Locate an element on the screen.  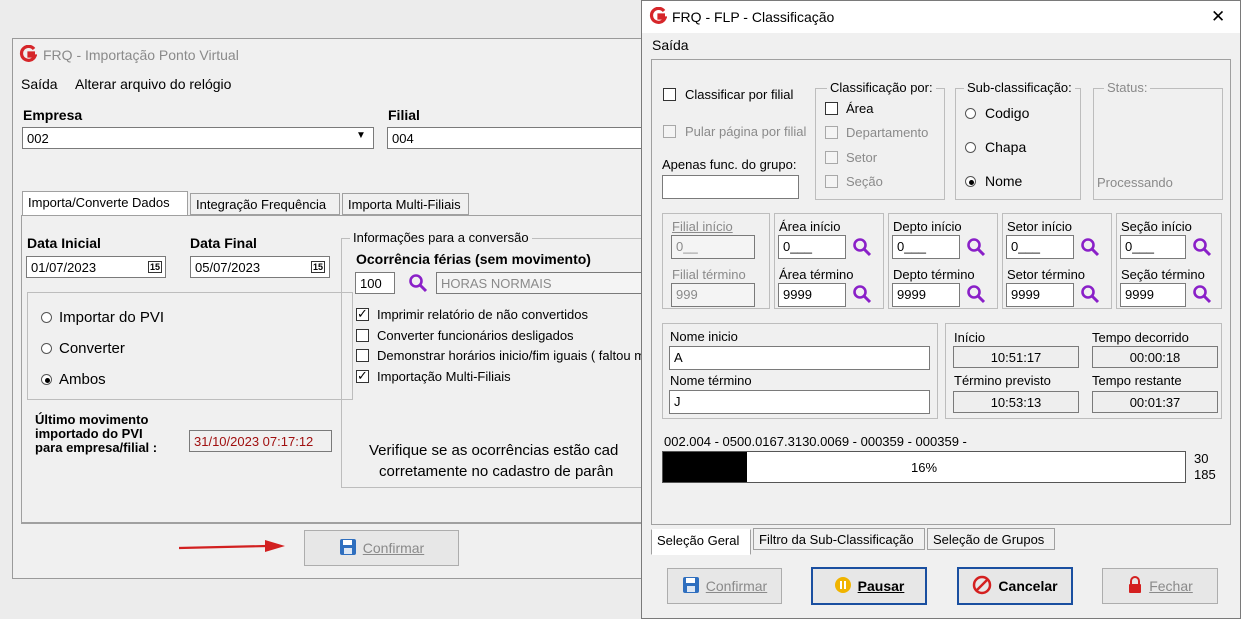
red-arrow-icon is located at coordinates (232, 548).